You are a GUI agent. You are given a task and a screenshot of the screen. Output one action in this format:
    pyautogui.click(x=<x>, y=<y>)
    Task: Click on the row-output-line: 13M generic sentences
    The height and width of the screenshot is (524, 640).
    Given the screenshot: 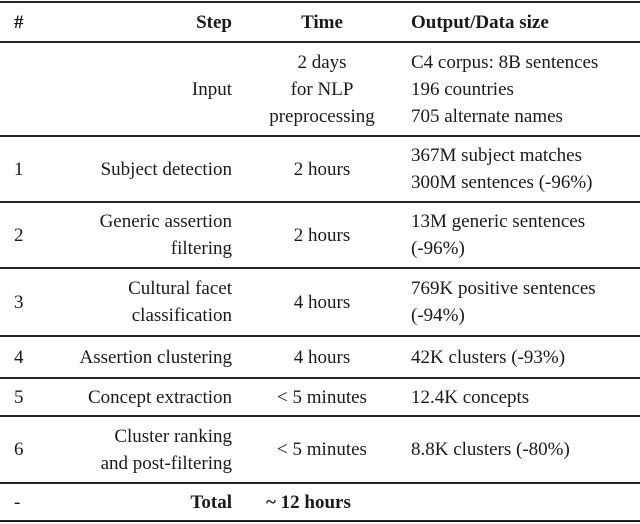 What is the action you would take?
    pyautogui.click(x=498, y=221)
    